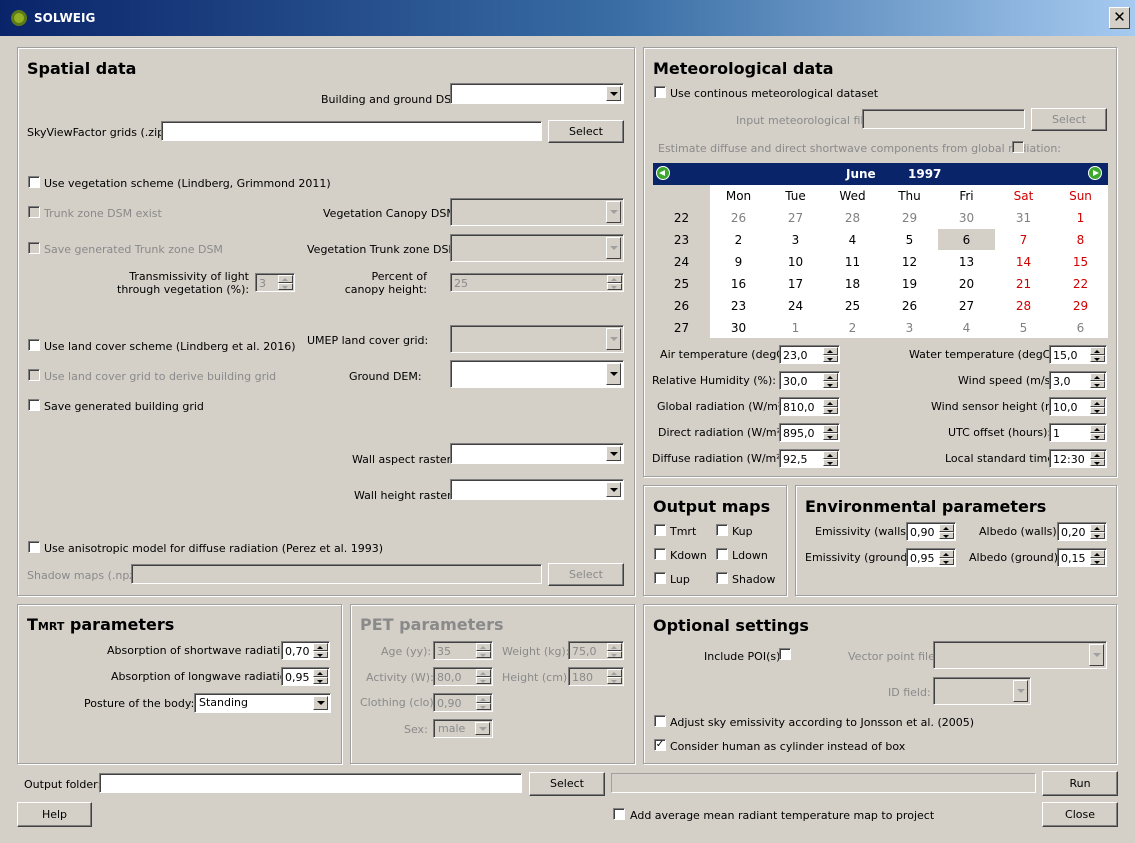 Image resolution: width=1135 pixels, height=843 pixels. What do you see at coordinates (1080, 262) in the screenshot?
I see `calendar-day: 15` at bounding box center [1080, 262].